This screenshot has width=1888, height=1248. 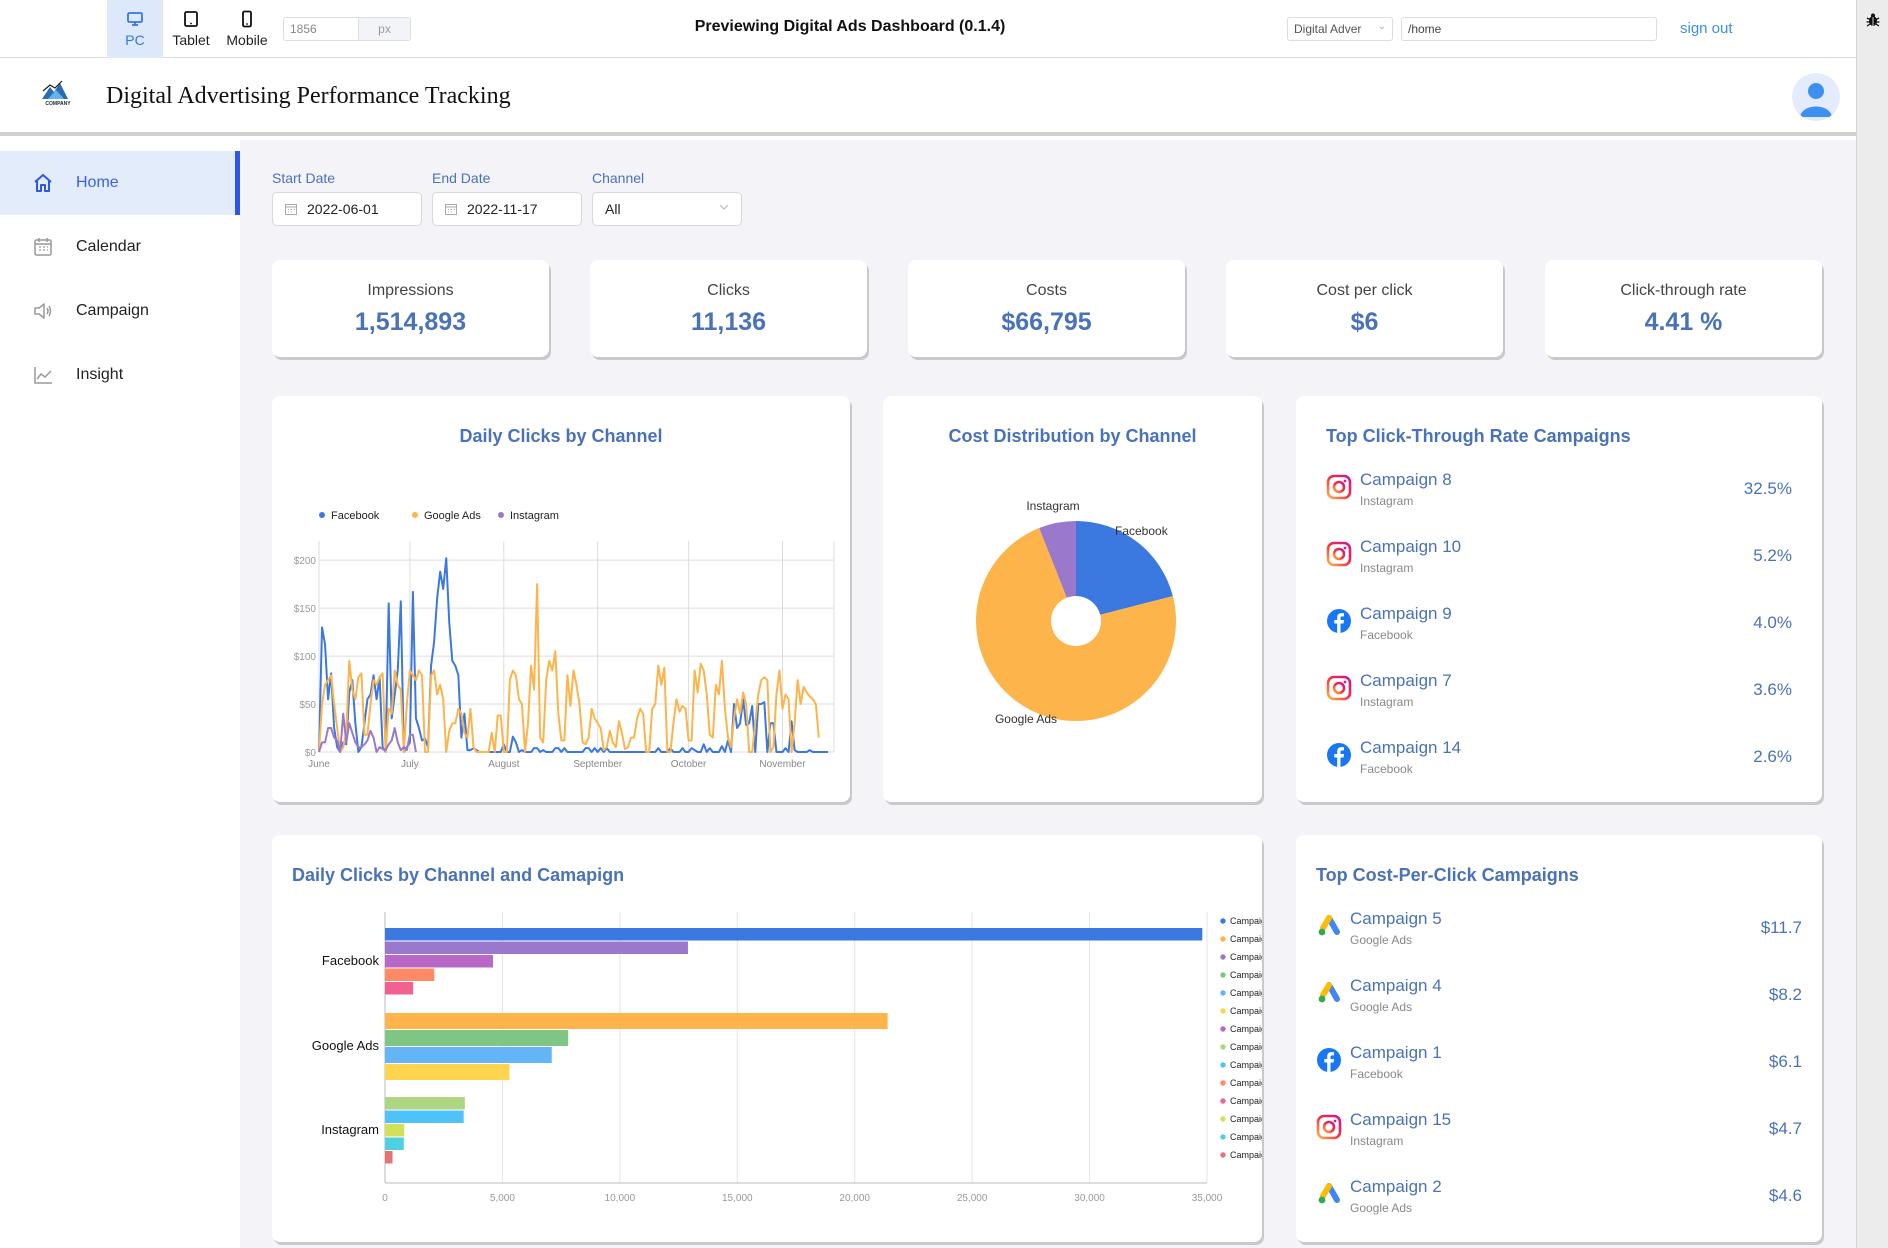 I want to click on category-label: Instagram, so click(x=350, y=1129).